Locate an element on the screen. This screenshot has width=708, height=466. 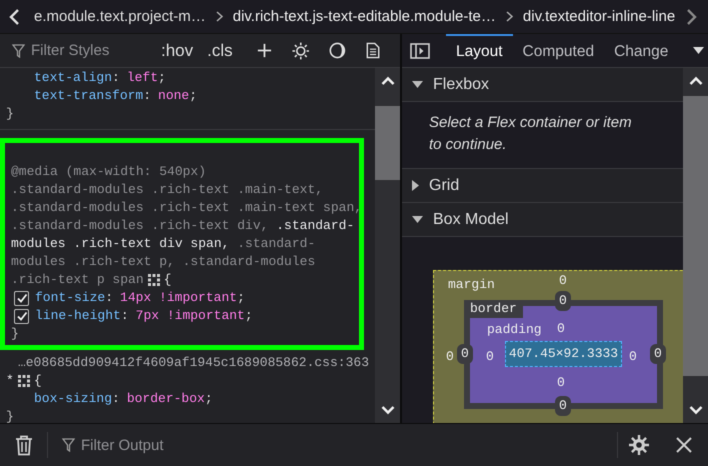
property-name: box-sizing is located at coordinates (73, 399).